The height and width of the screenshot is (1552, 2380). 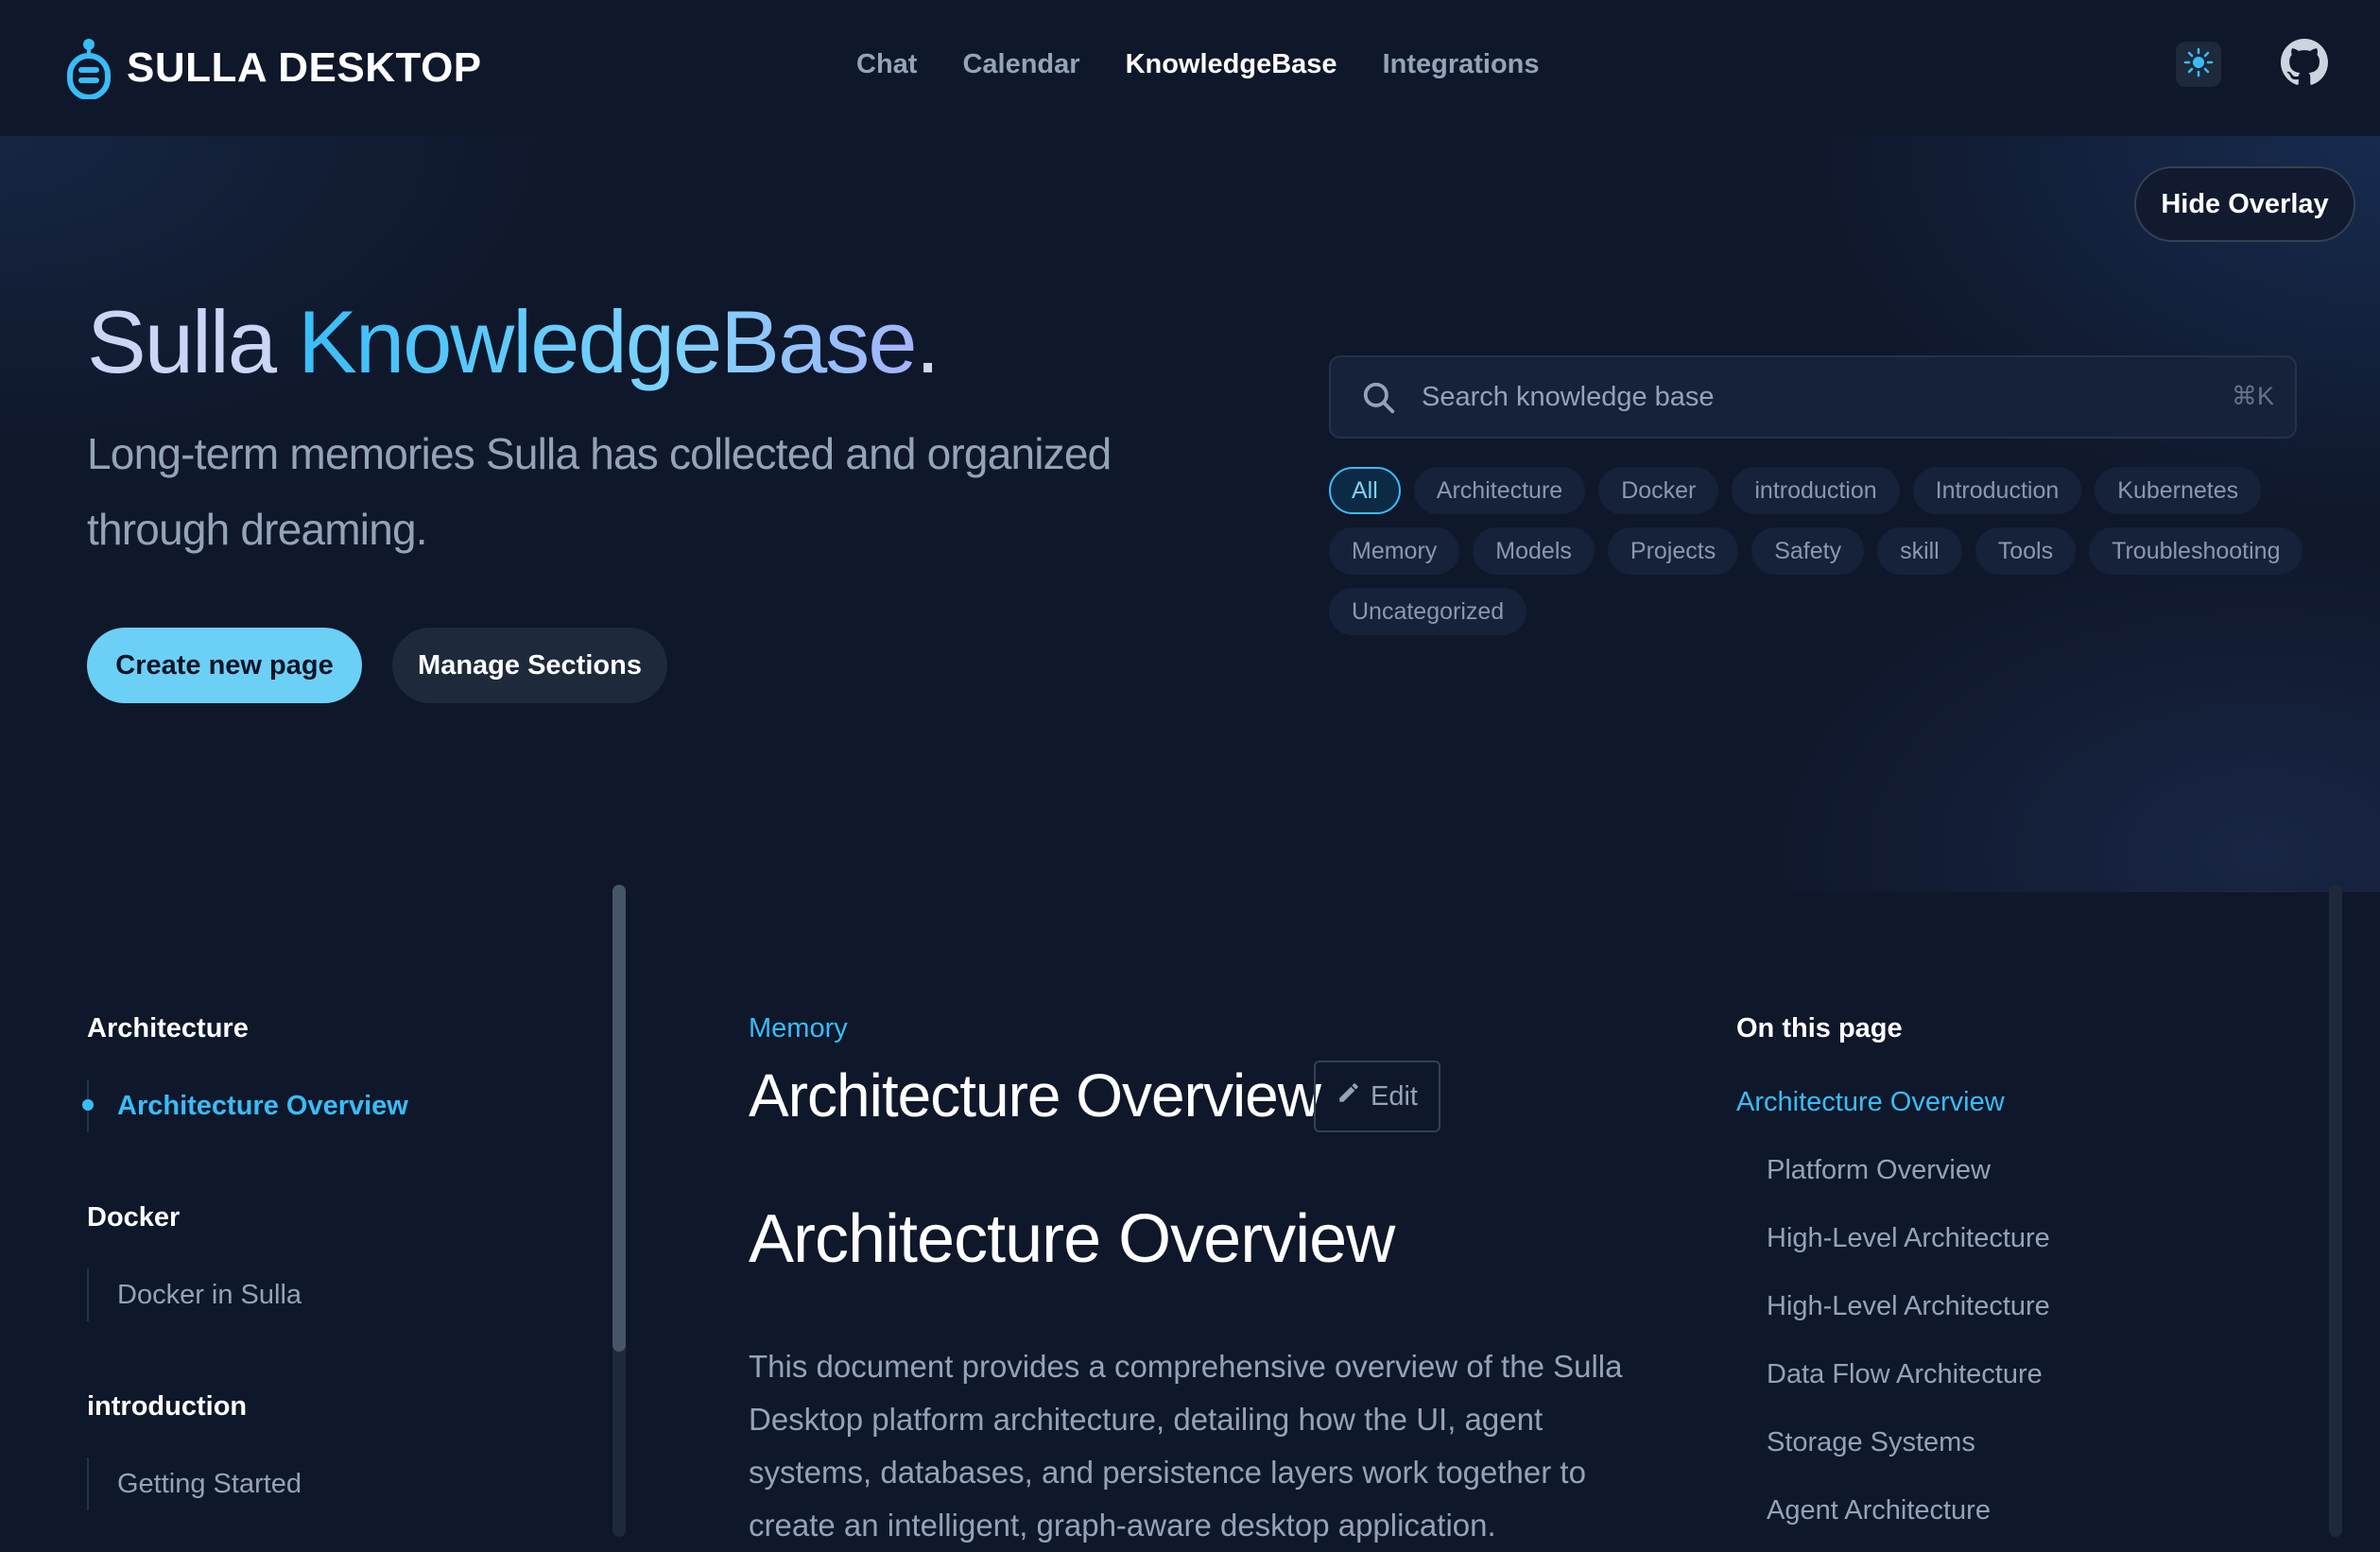 I want to click on sidebar-scrollbar-thumb, so click(x=619, y=1118).